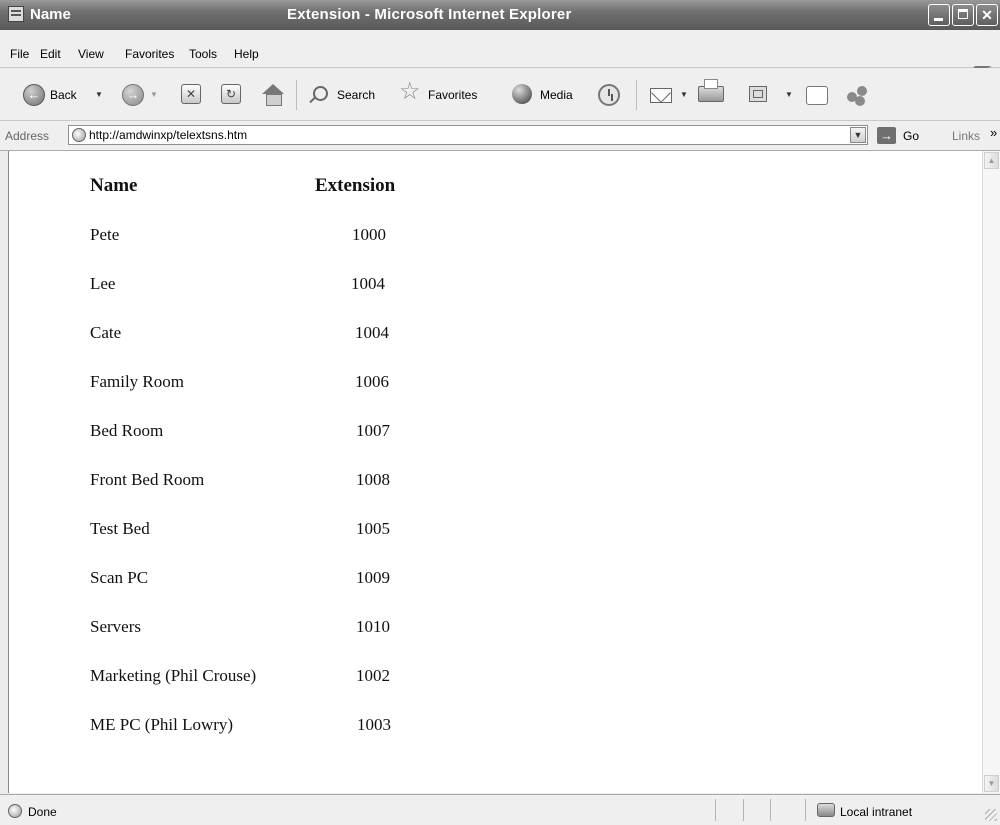 The image size is (1000, 825). What do you see at coordinates (661, 95) in the screenshot?
I see `mail-icon` at bounding box center [661, 95].